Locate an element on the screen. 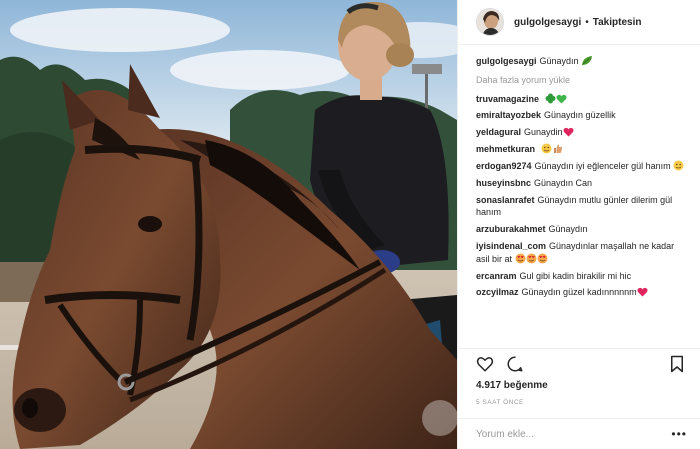  bookmark-icon is located at coordinates (677, 364).